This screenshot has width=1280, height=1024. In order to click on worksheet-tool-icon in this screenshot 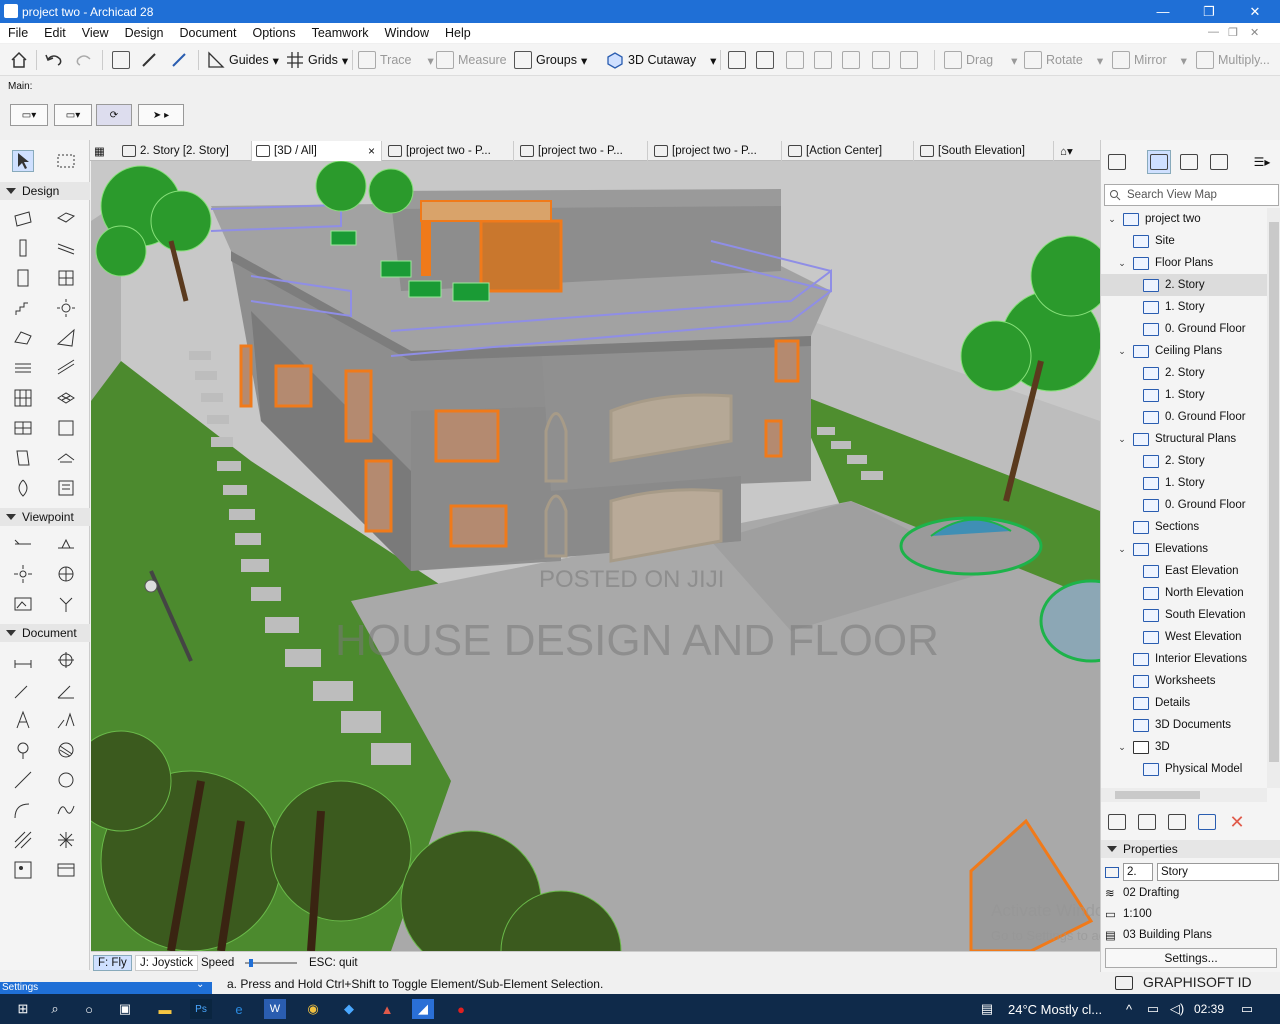, I will do `click(66, 574)`.